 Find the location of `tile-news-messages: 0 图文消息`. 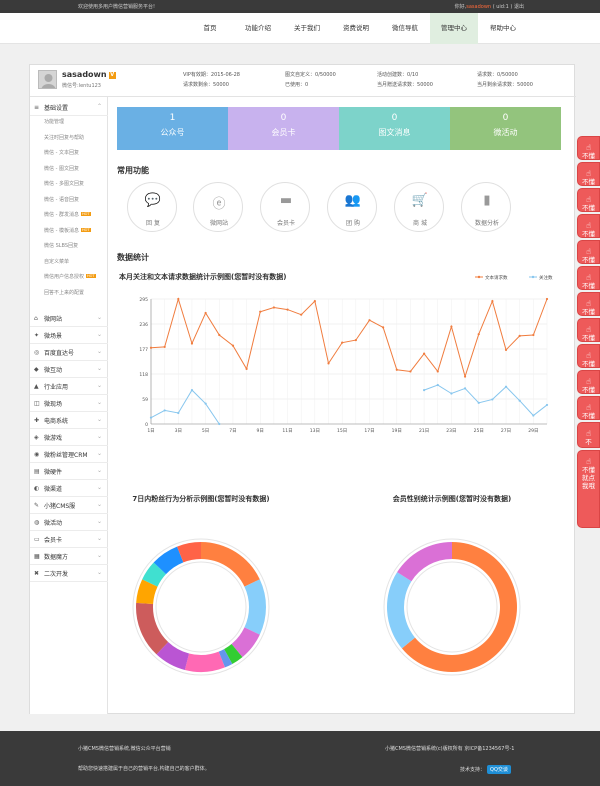

tile-news-messages: 0 图文消息 is located at coordinates (394, 128).